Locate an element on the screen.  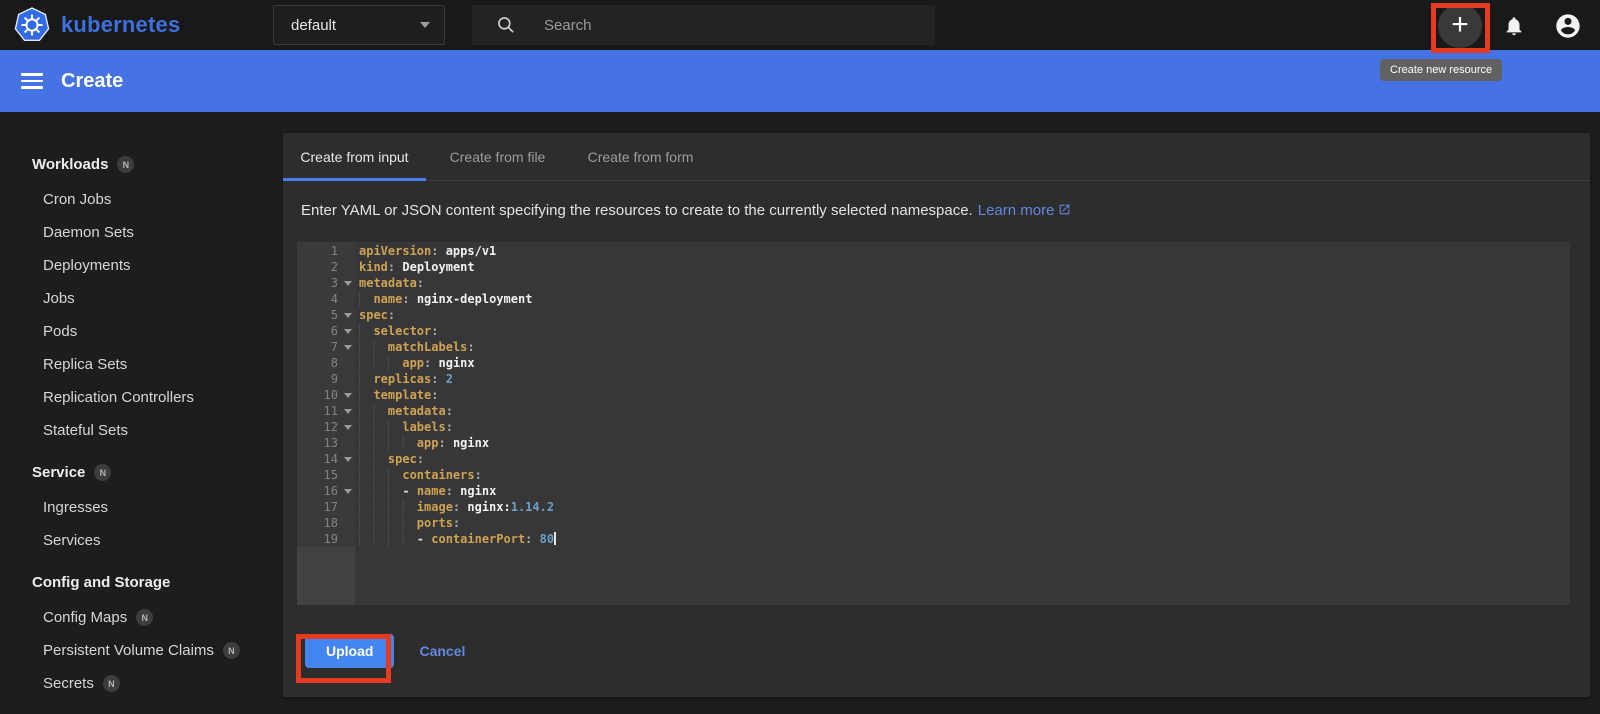
sidebar-section-config-and-storage: Config and Storage is located at coordinates (141, 582).